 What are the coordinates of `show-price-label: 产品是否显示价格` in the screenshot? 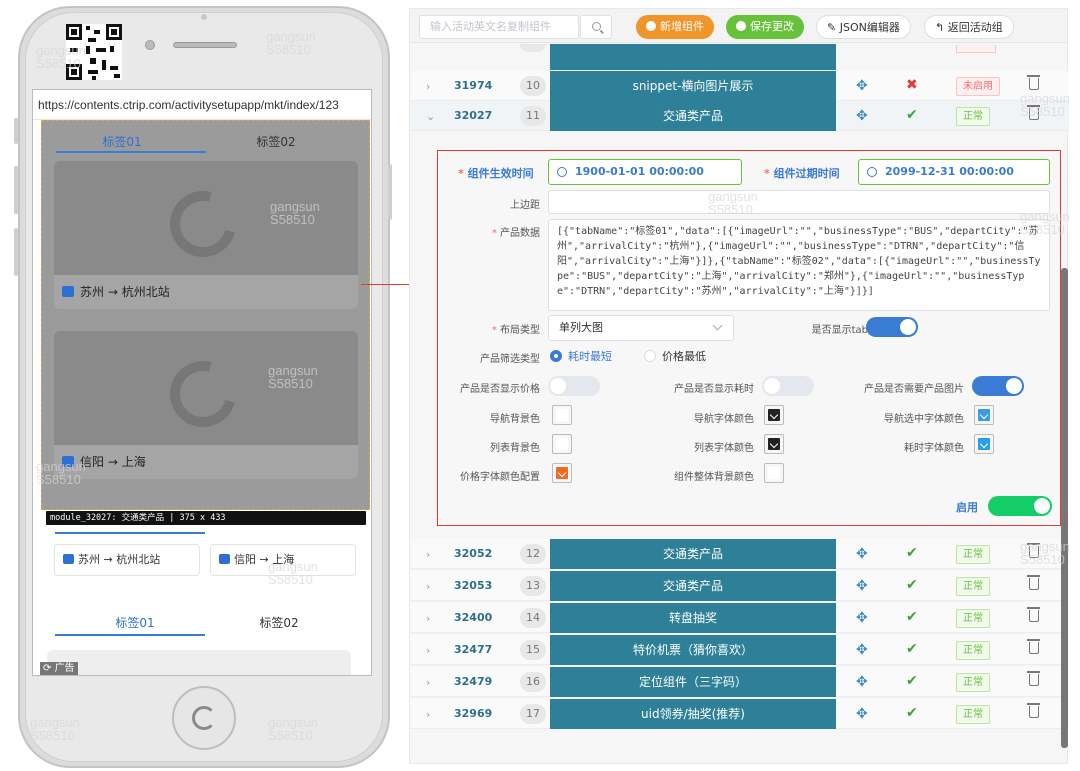 It's located at (500, 389).